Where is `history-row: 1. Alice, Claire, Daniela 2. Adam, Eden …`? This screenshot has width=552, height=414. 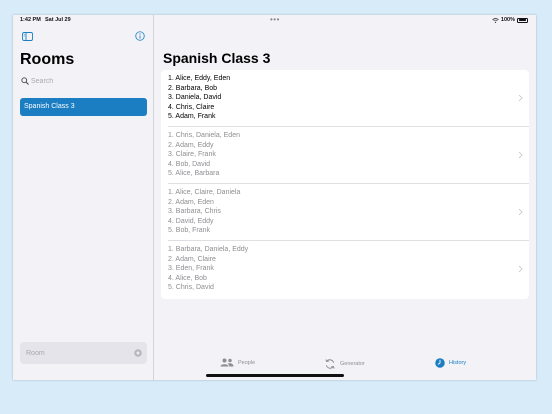 history-row: 1. Alice, Claire, Daniela 2. Adam, Eden … is located at coordinates (345, 212).